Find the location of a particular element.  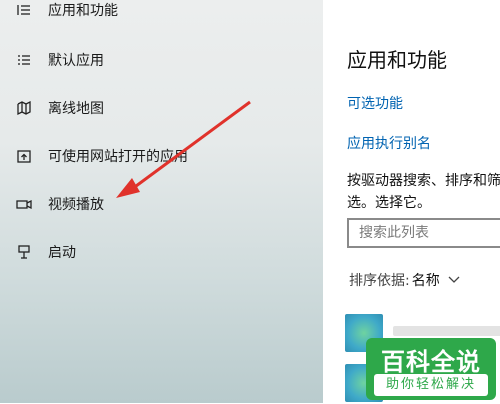

watermark-title: 百科全说 is located at coordinates (431, 362).